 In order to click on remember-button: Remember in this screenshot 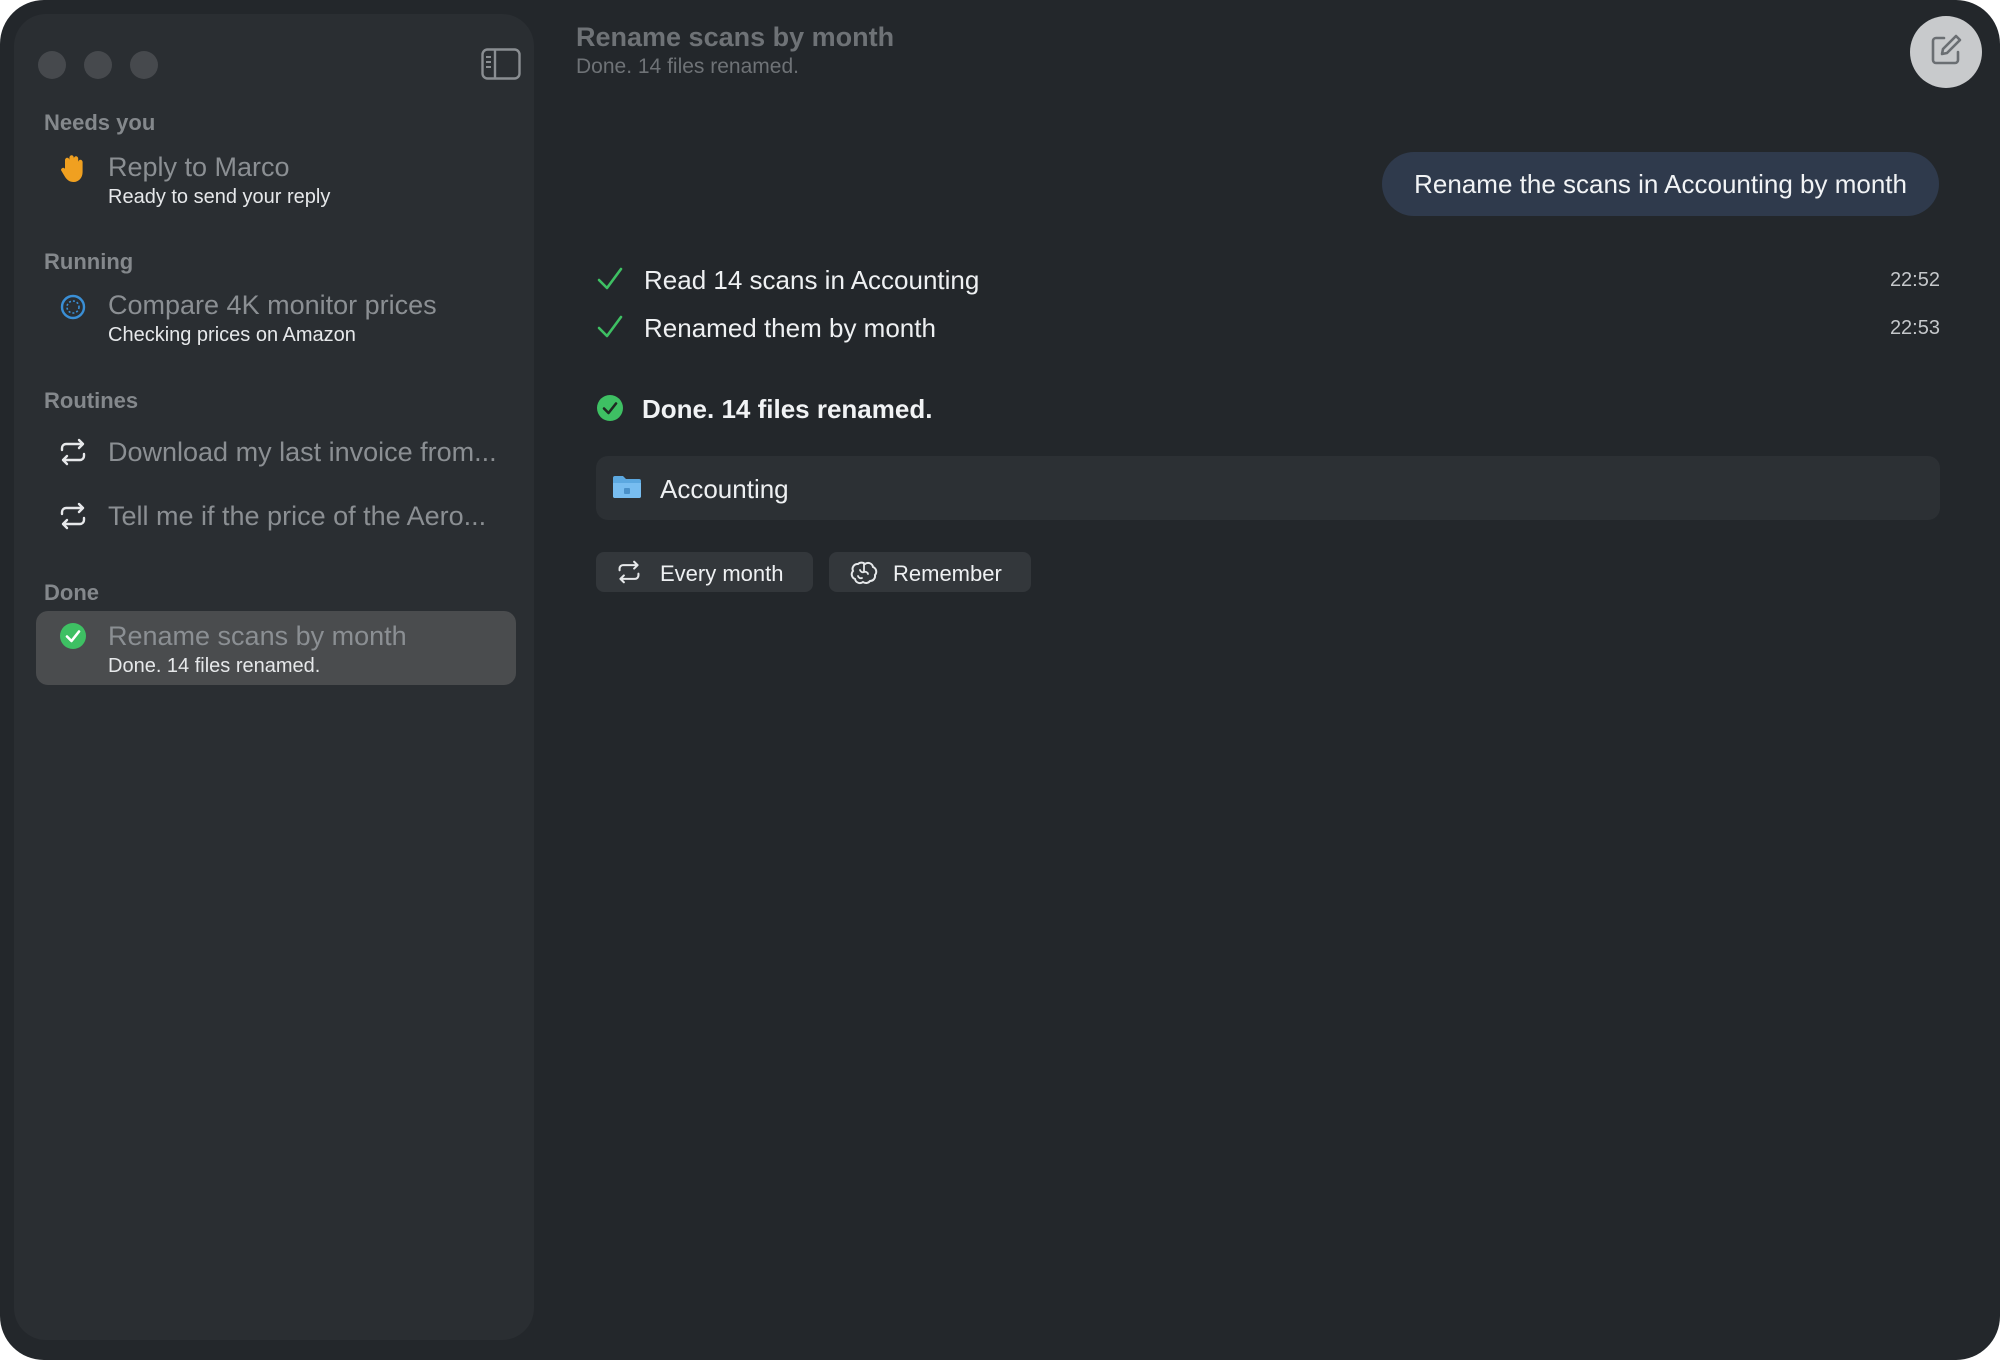, I will do `click(930, 572)`.